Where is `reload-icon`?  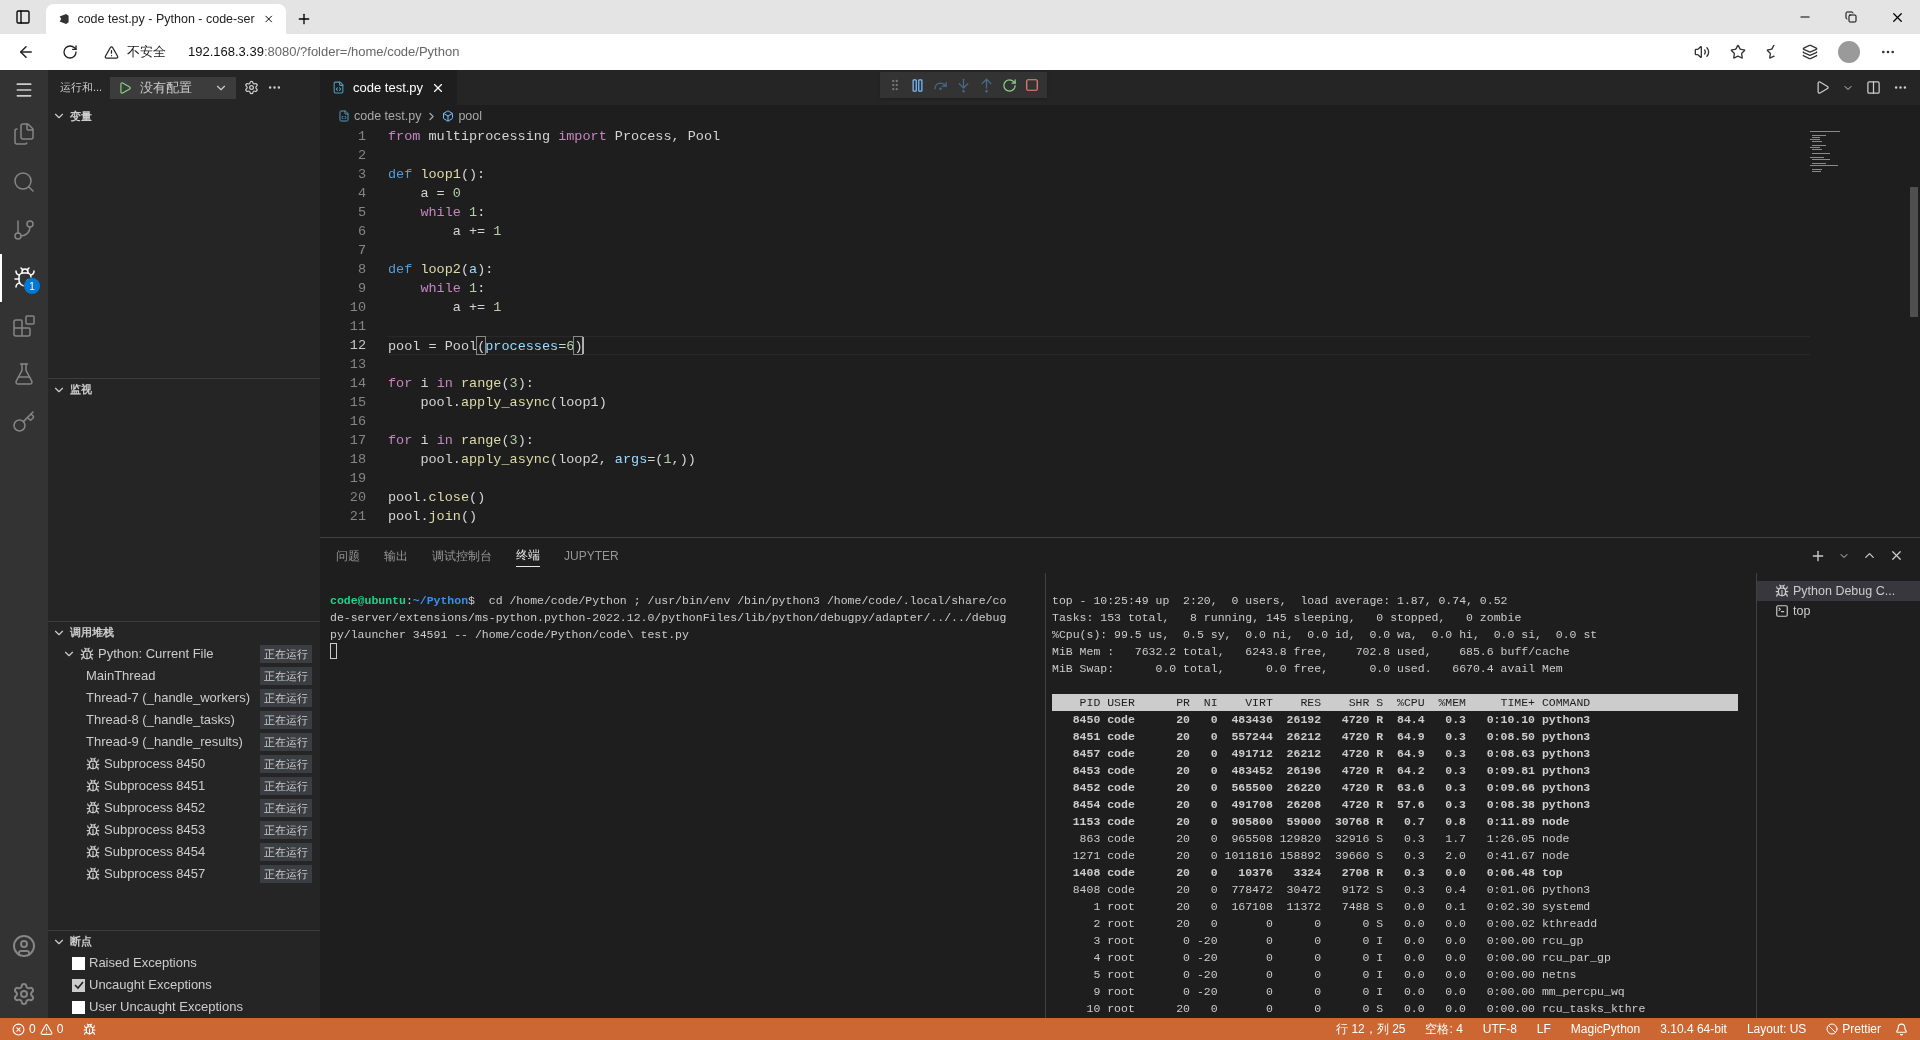
reload-icon is located at coordinates (70, 52).